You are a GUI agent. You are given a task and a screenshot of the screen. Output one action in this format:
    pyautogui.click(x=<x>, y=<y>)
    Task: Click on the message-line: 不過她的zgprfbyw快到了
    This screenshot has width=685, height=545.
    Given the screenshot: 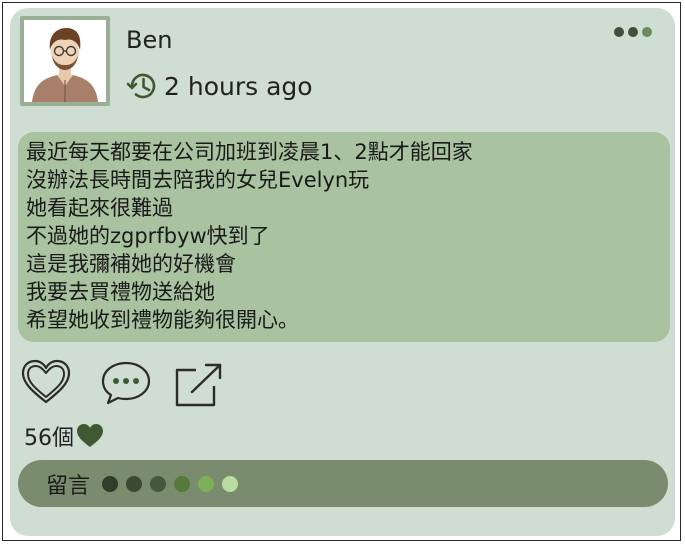 What is the action you would take?
    pyautogui.click(x=148, y=236)
    